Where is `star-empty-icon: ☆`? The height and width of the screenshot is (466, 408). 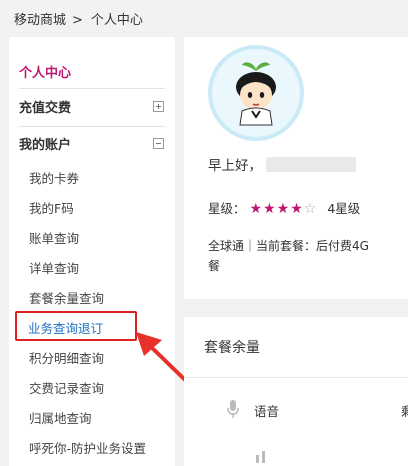 star-empty-icon: ☆ is located at coordinates (310, 209).